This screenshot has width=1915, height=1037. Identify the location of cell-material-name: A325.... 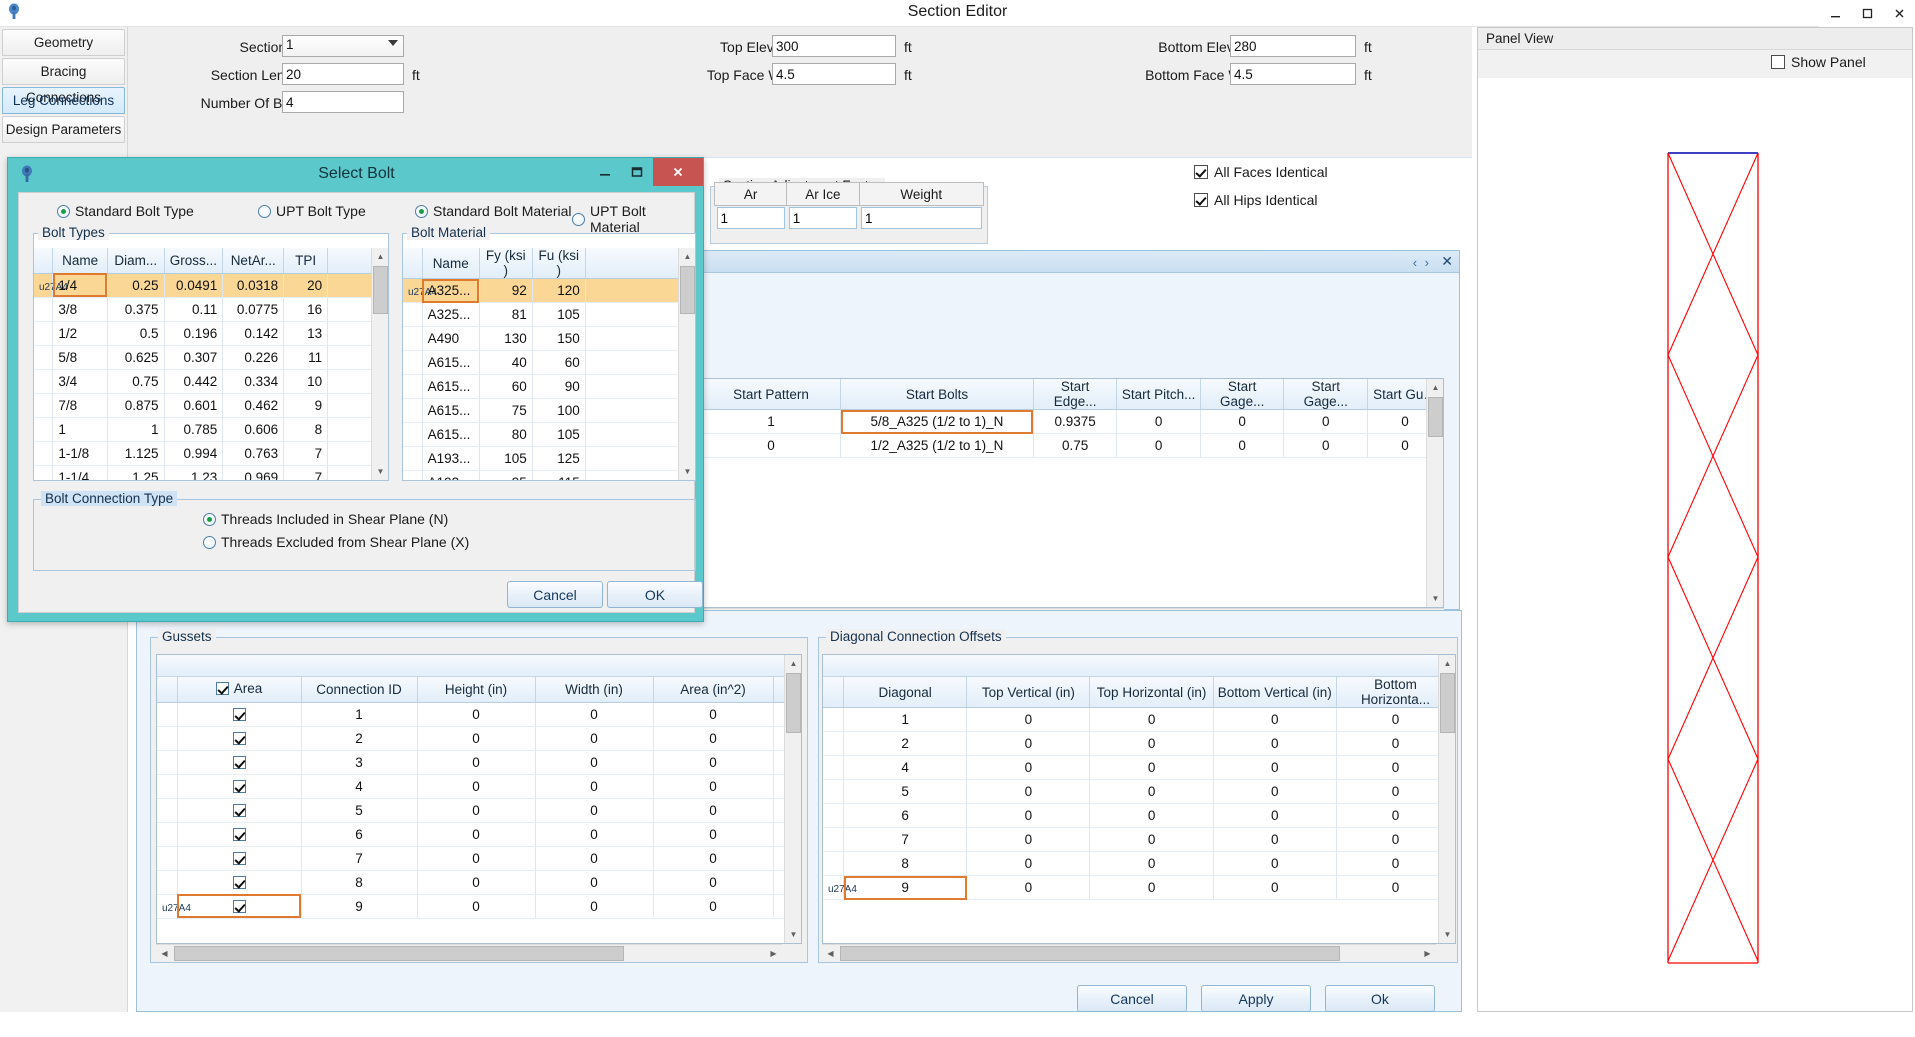
(451, 314).